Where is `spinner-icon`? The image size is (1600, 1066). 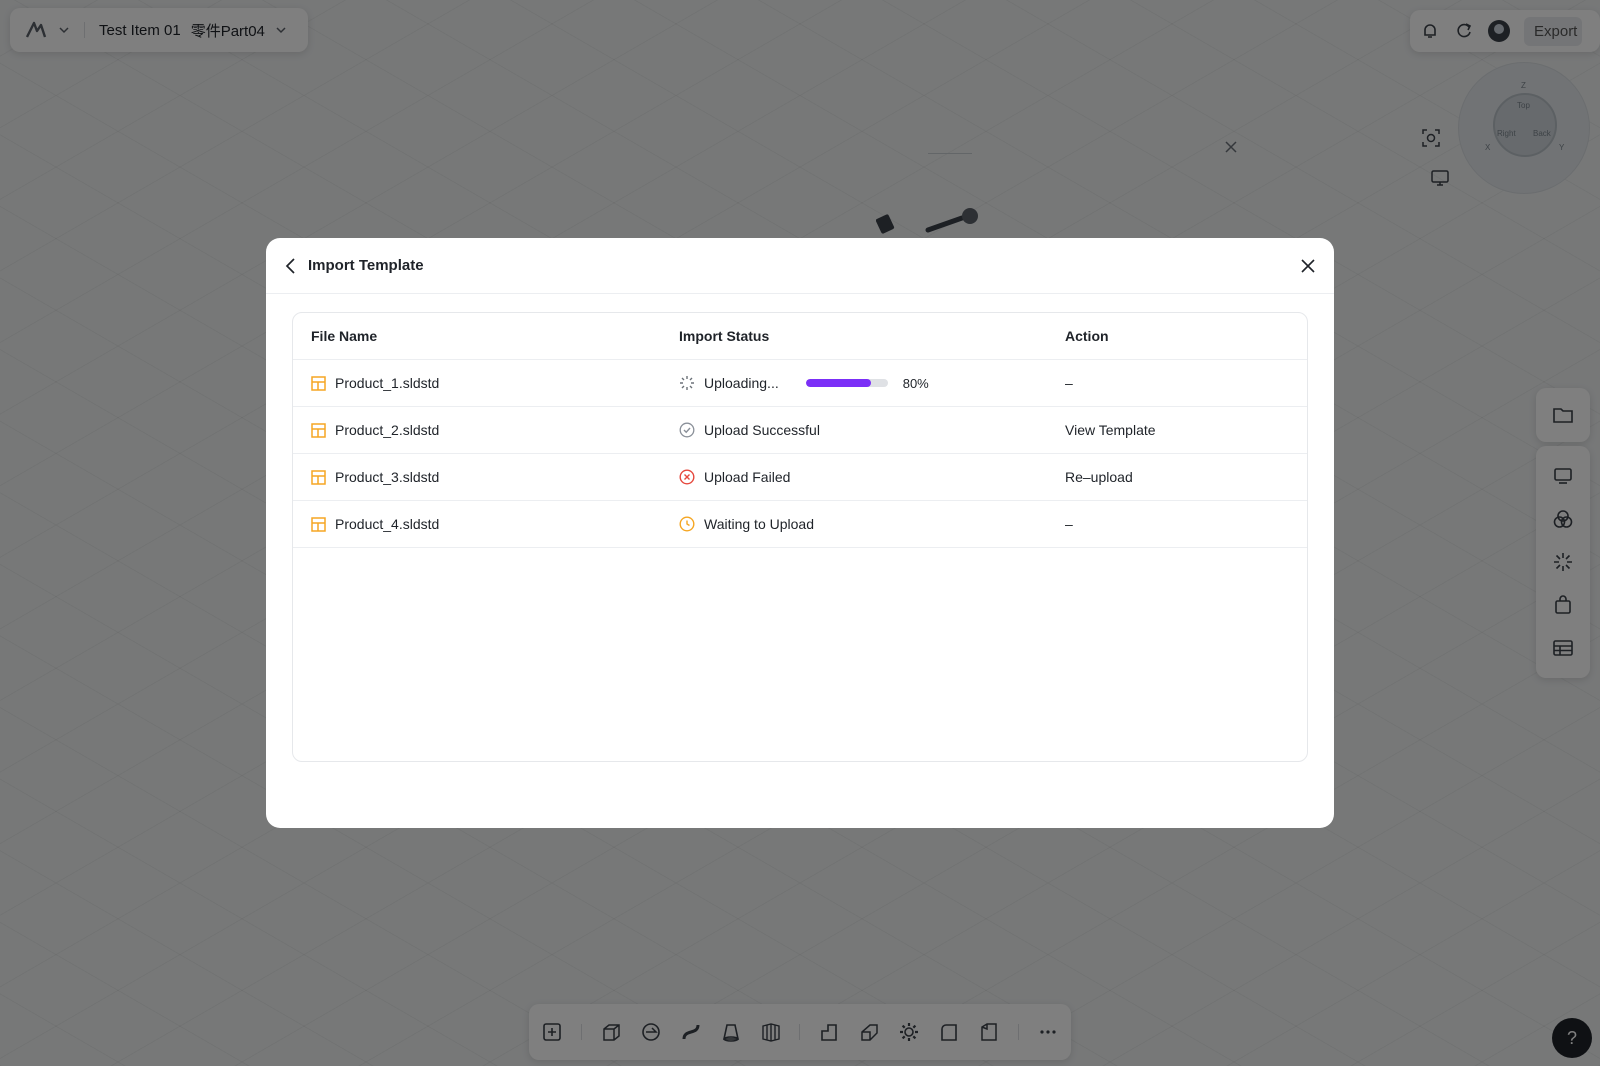 spinner-icon is located at coordinates (687, 383).